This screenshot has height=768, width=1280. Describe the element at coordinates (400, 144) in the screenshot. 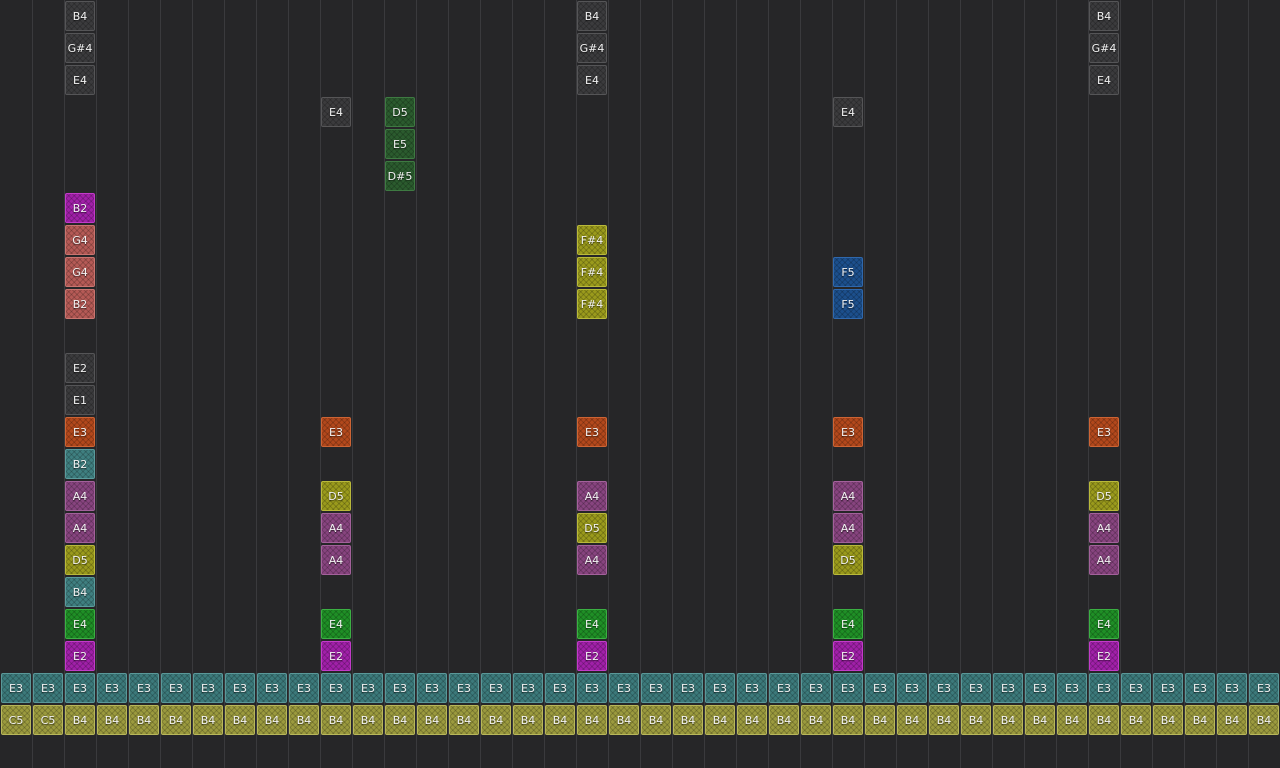

I see `note-block: E5` at that location.